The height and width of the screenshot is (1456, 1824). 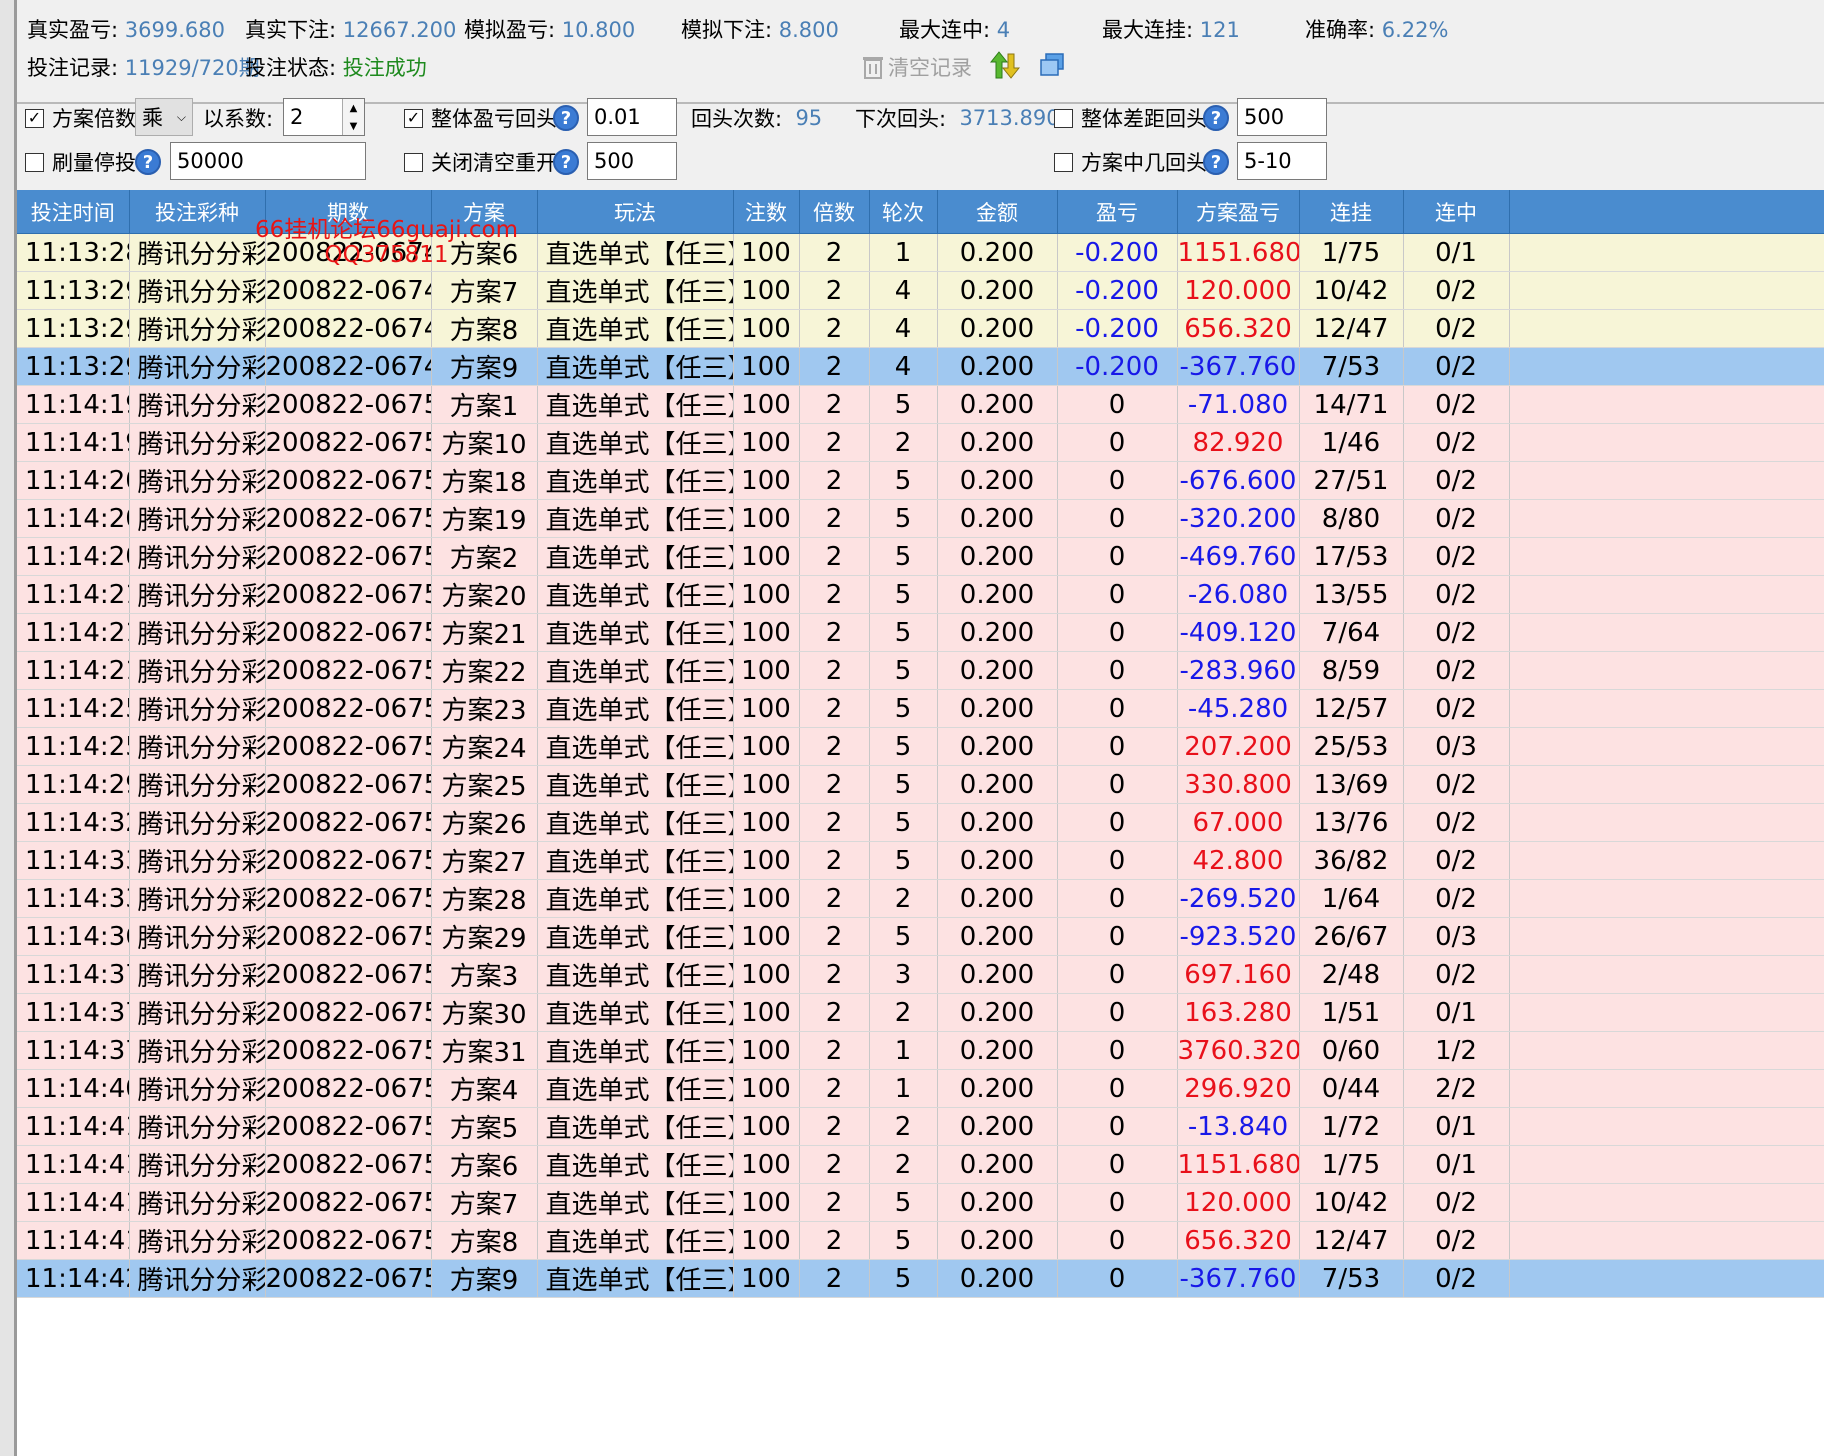 I want to click on table-cell: 方案18, so click(x=484, y=480).